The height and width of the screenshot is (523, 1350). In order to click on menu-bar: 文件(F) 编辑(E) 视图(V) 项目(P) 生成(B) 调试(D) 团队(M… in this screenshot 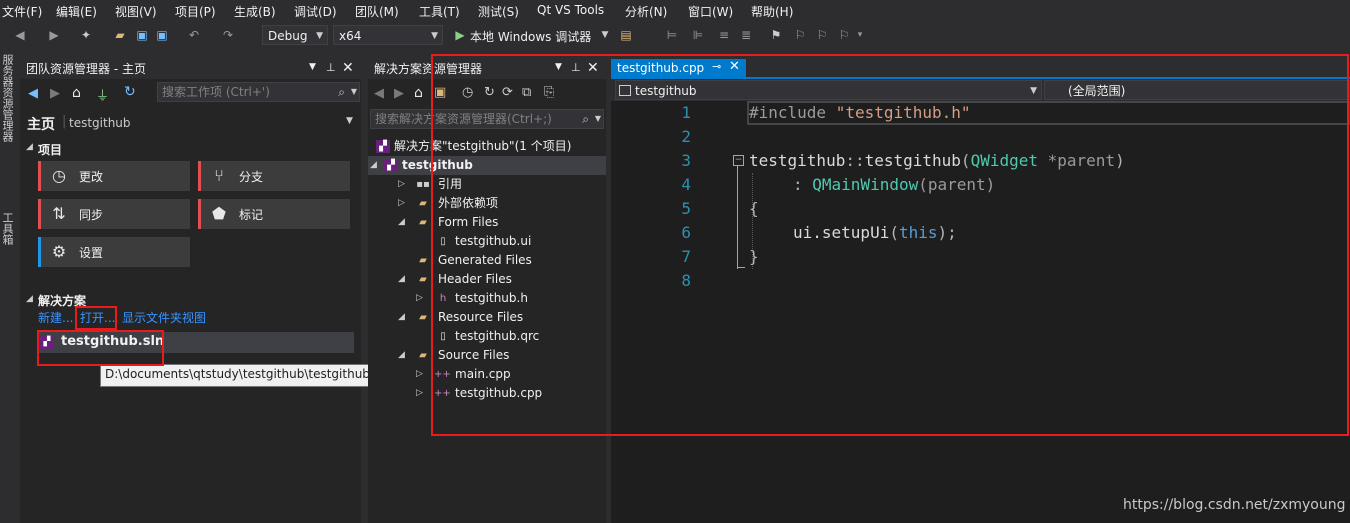, I will do `click(675, 11)`.